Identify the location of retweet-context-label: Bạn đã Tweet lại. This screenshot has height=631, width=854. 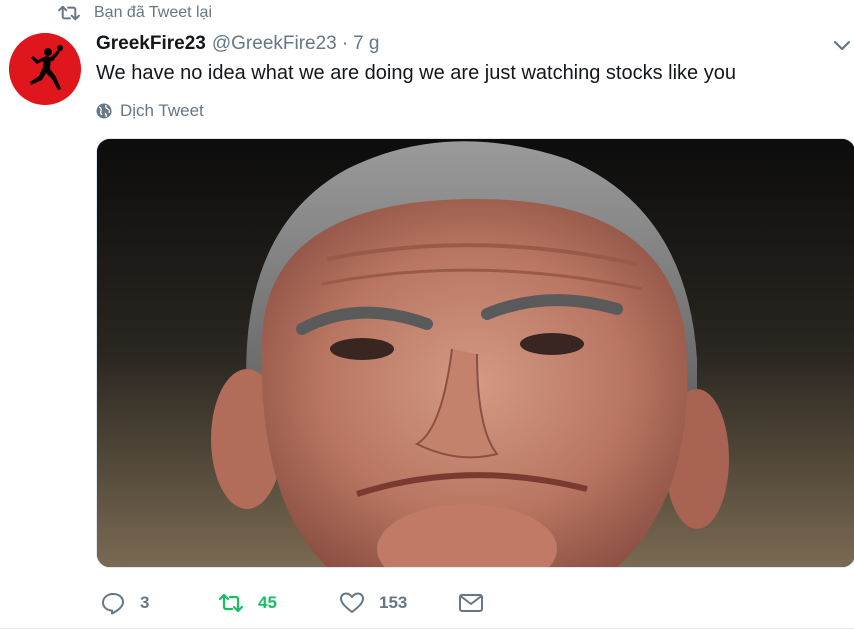
(153, 12).